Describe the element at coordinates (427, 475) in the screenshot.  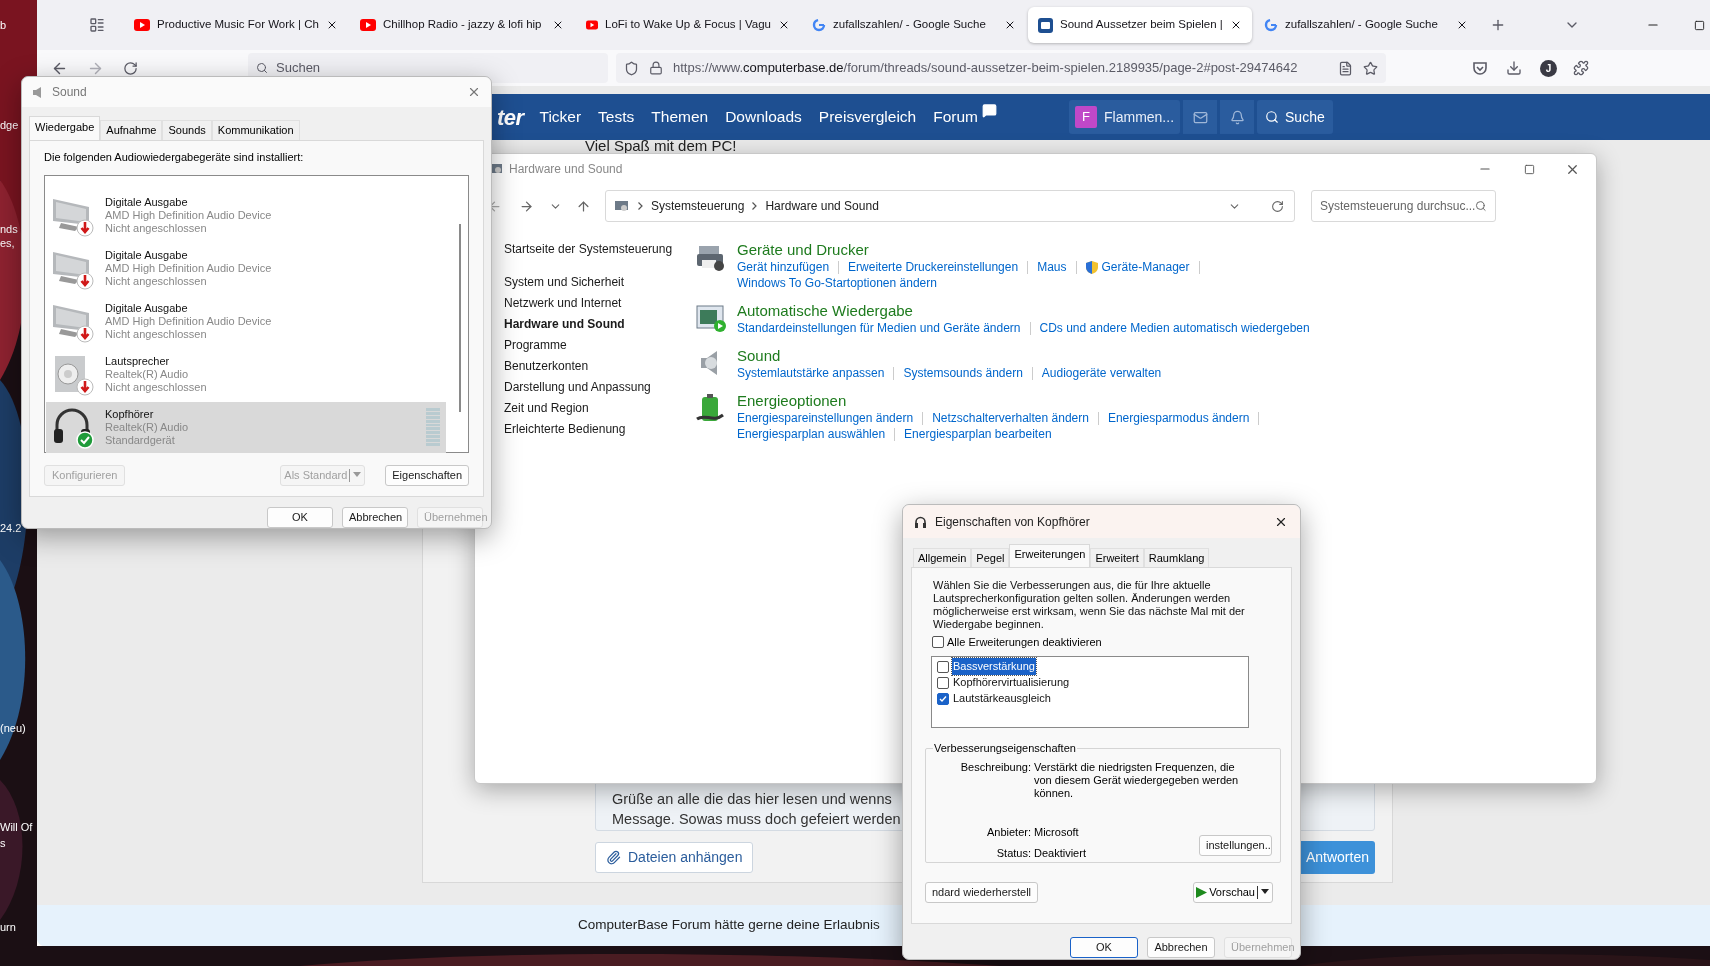
I see `properties-button: Eigenschaften` at that location.